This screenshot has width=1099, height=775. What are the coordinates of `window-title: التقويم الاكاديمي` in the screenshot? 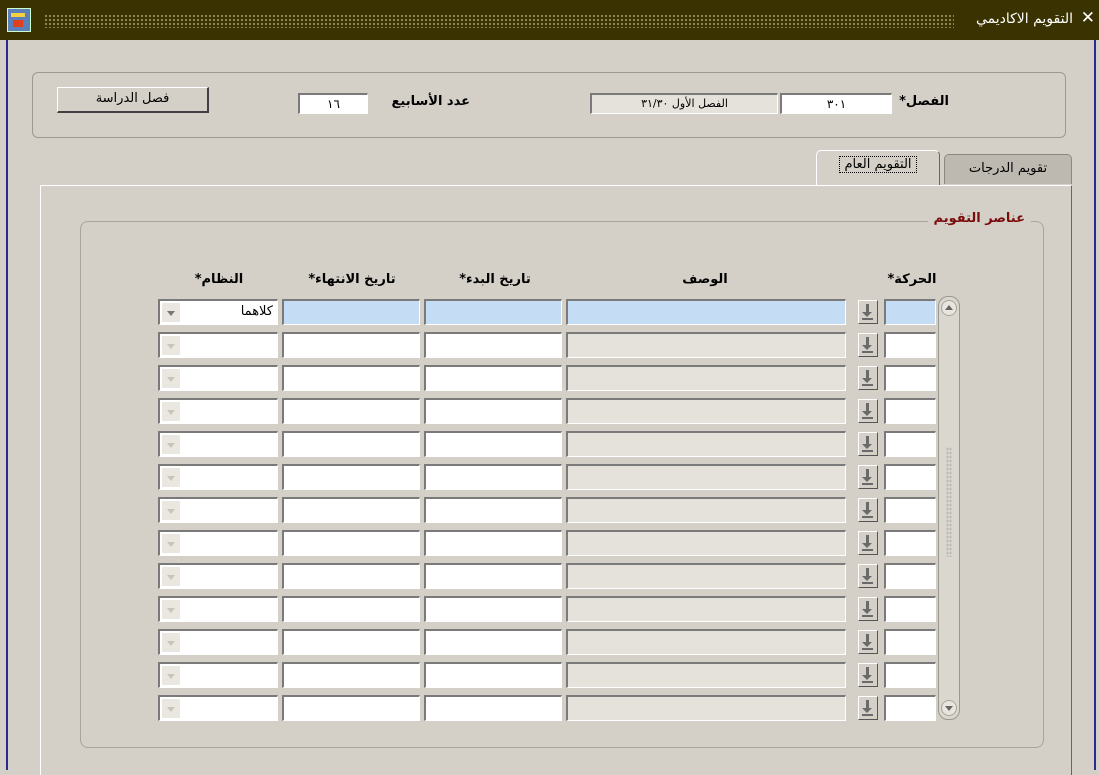 It's located at (1024, 19).